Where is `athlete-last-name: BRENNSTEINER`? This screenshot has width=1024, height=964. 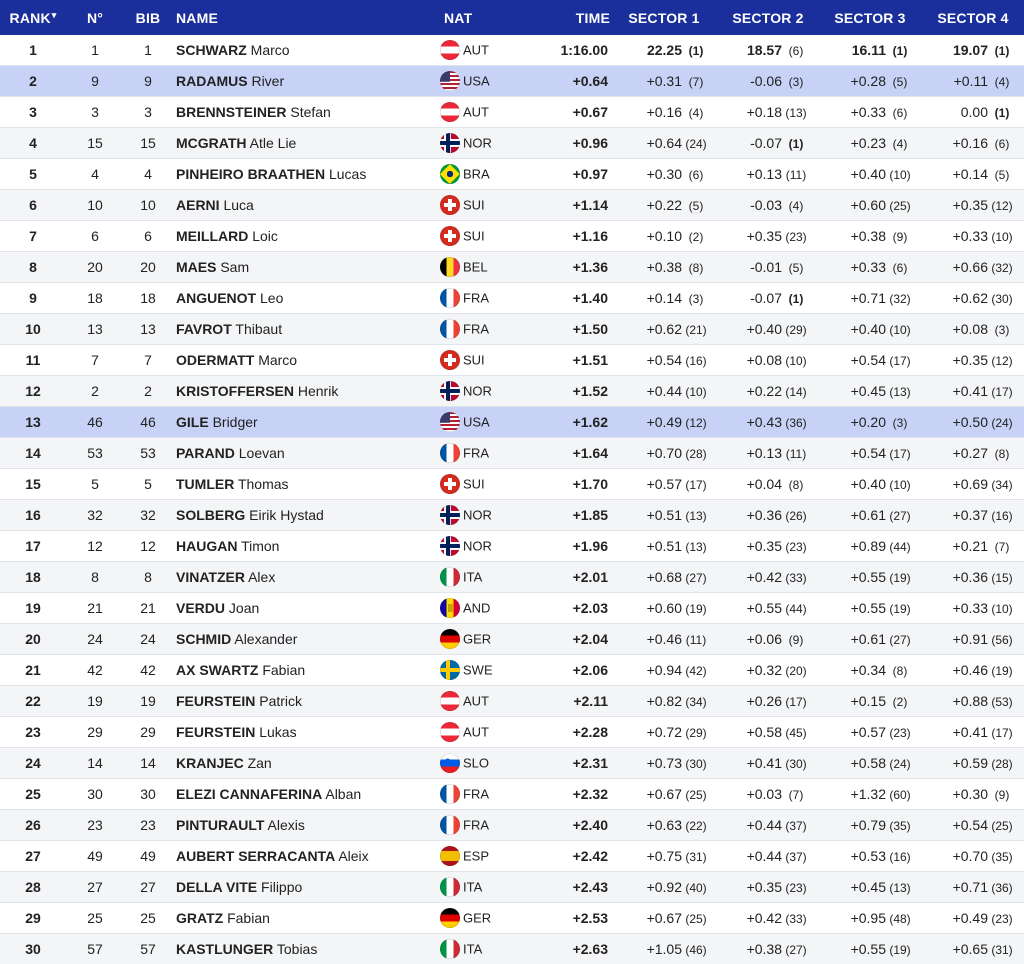
athlete-last-name: BRENNSTEINER is located at coordinates (231, 112).